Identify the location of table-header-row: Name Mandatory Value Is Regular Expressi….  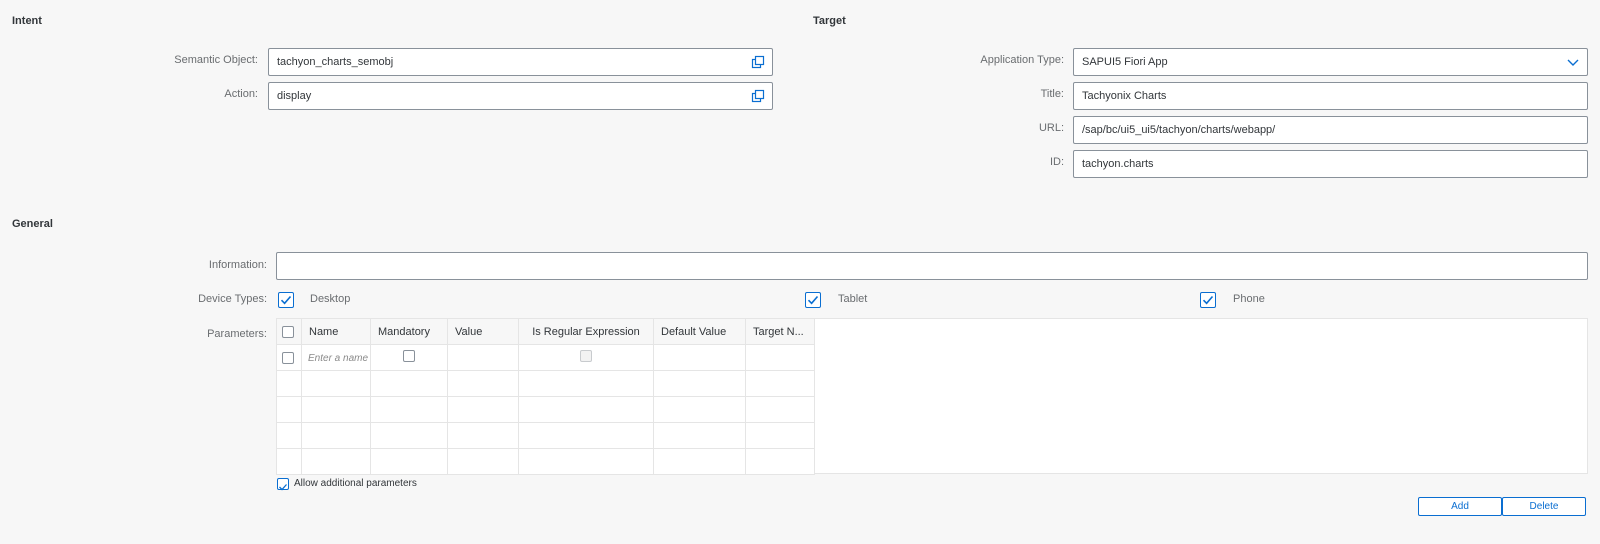
(545, 331).